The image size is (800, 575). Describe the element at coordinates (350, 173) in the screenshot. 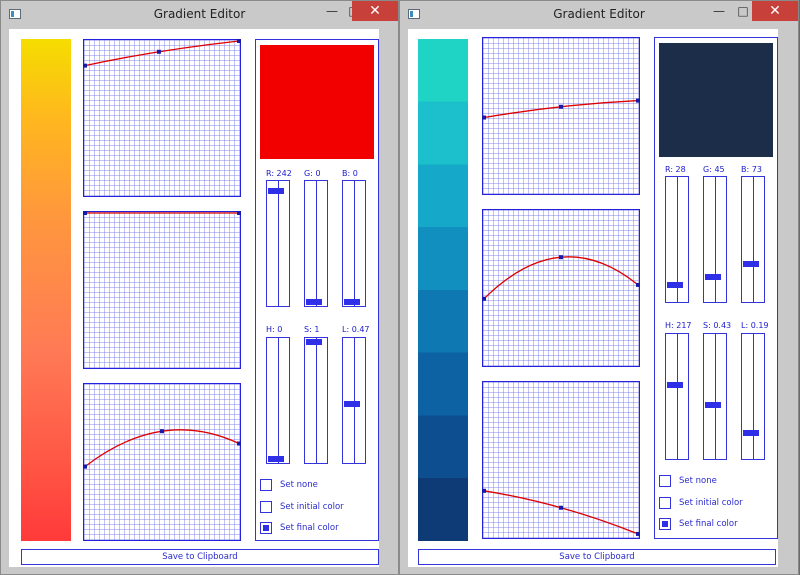

I see `blue-label: B: 0` at that location.